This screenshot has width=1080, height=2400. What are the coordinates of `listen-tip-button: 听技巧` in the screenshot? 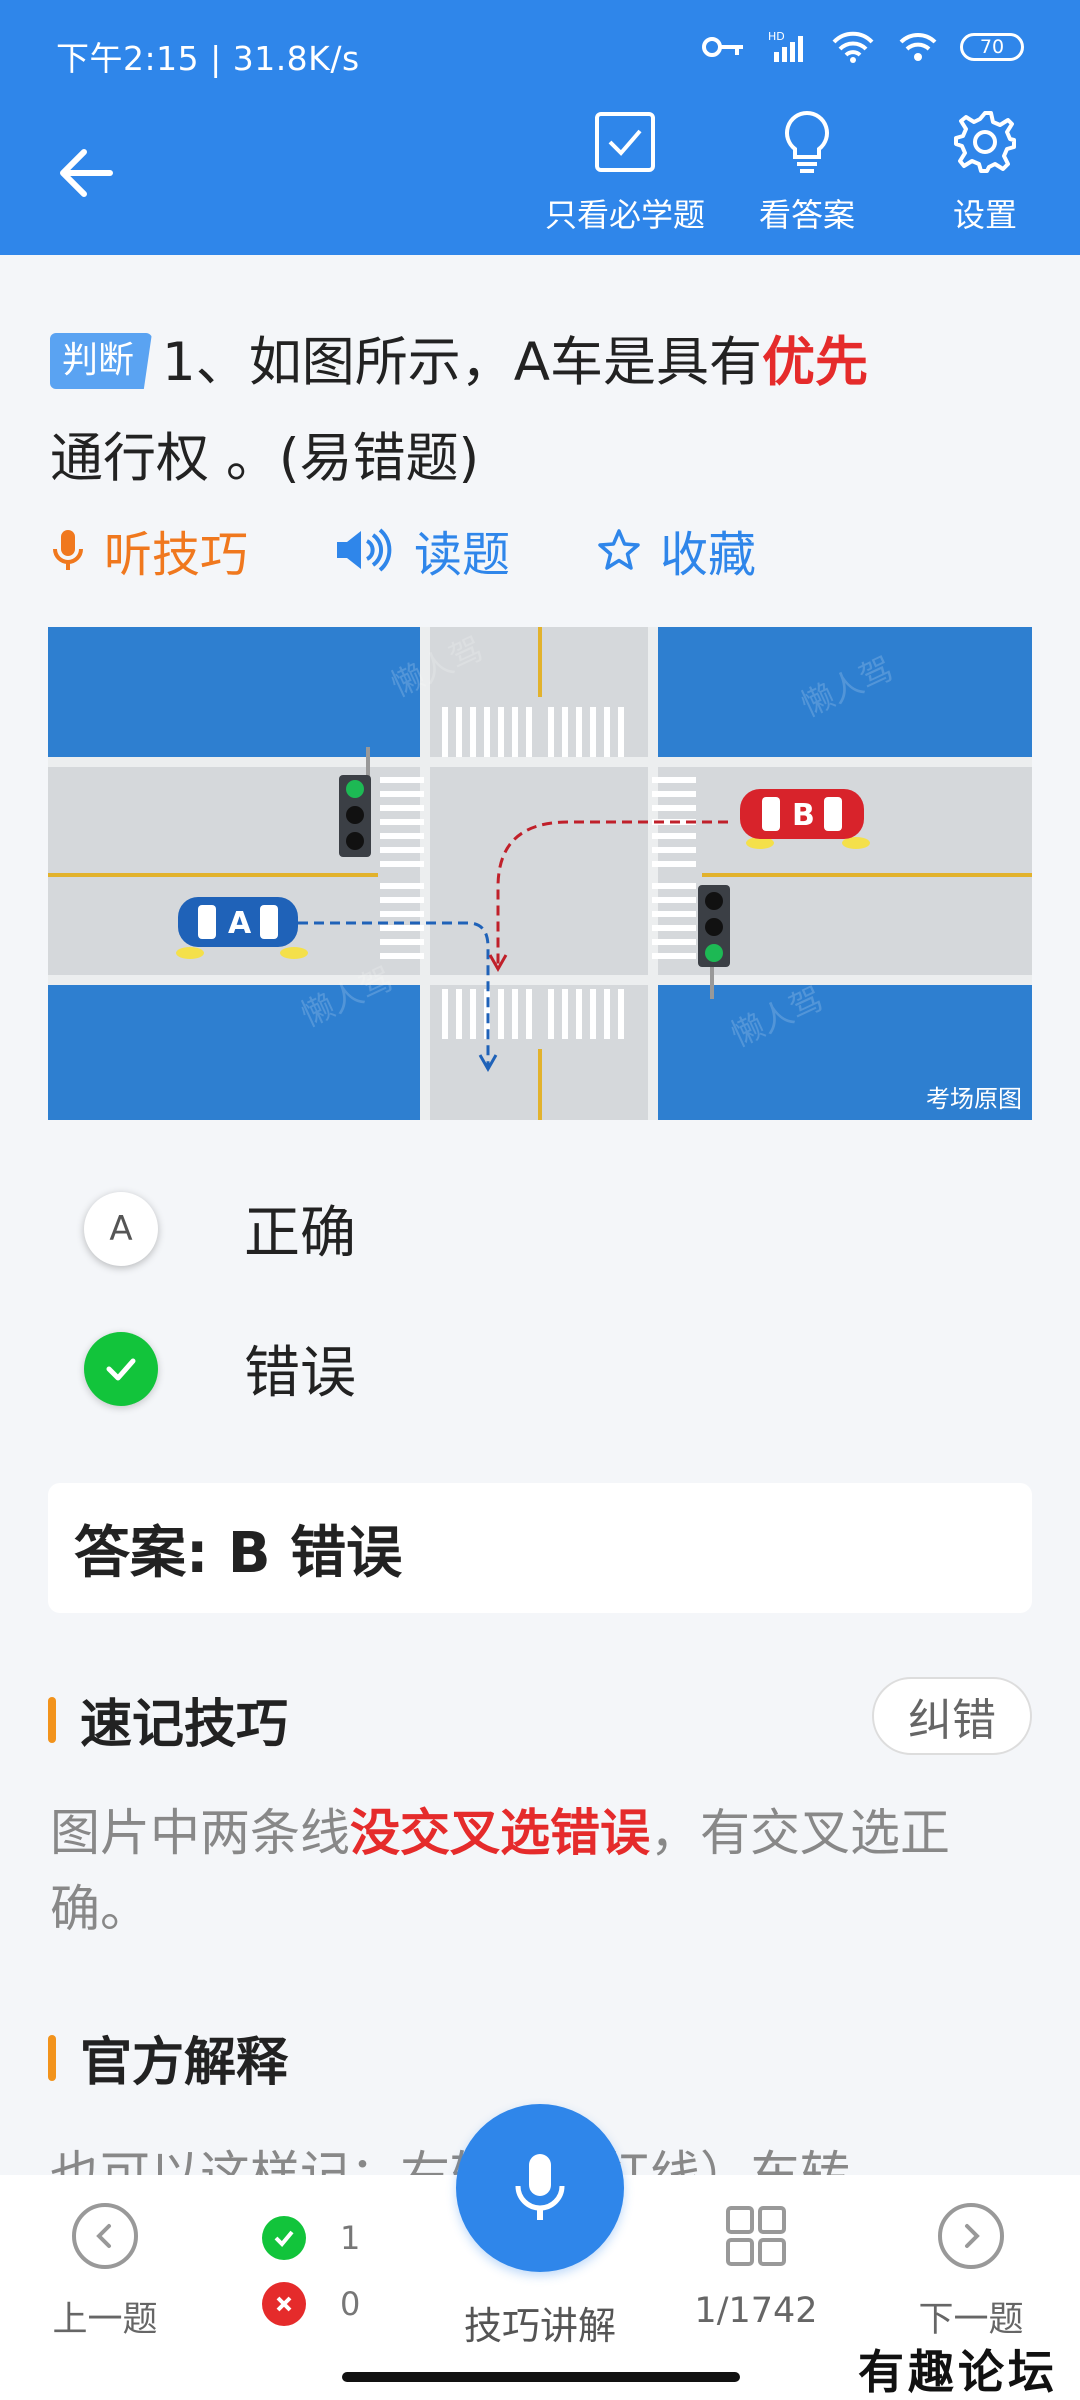 It's located at (149, 550).